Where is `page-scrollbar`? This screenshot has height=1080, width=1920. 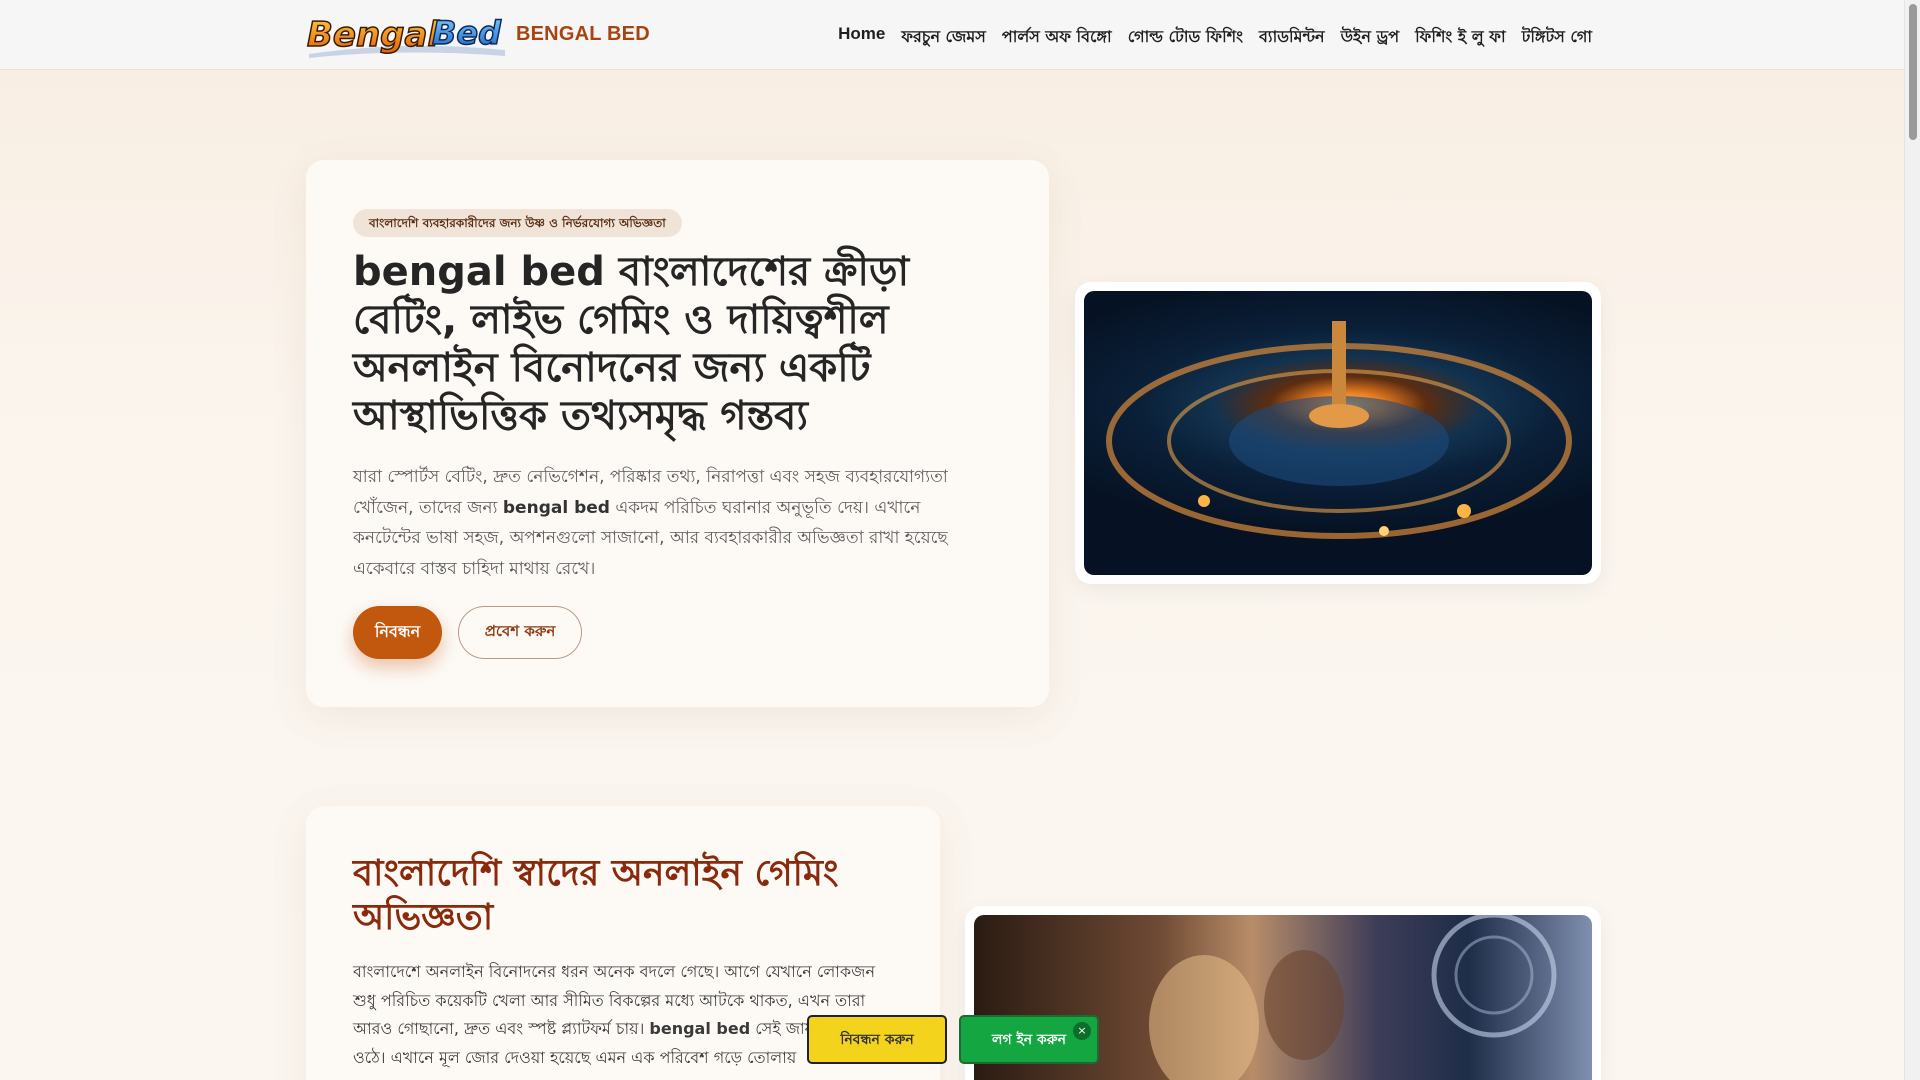 page-scrollbar is located at coordinates (1912, 540).